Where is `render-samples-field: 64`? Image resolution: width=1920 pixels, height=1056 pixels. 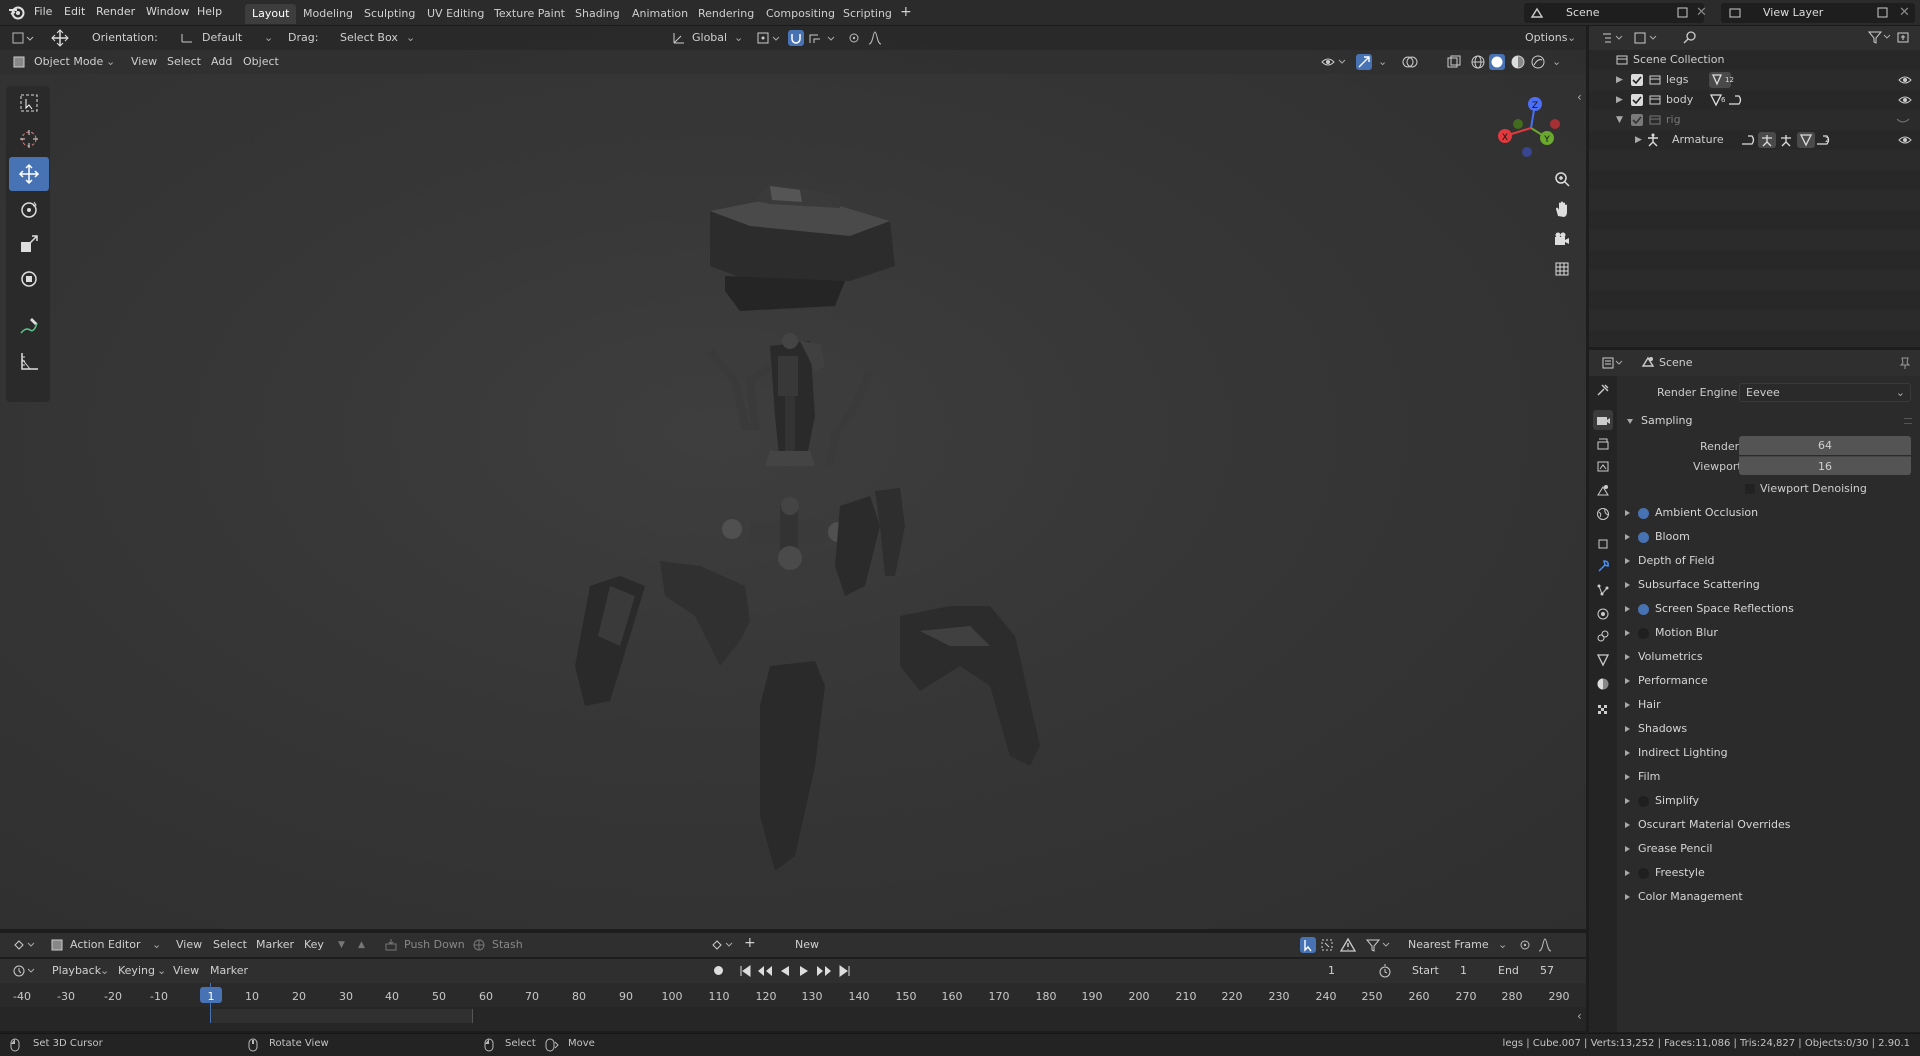
render-samples-field: 64 is located at coordinates (1825, 445).